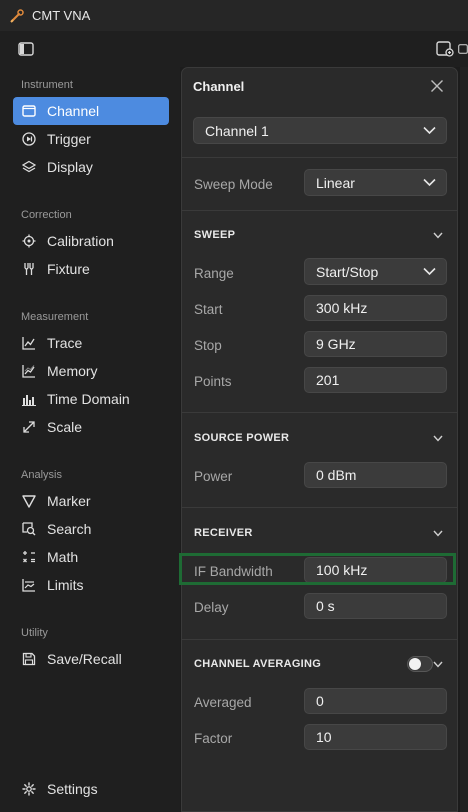 The image size is (468, 812). Describe the element at coordinates (213, 738) in the screenshot. I see `factor-label: Factor` at that location.